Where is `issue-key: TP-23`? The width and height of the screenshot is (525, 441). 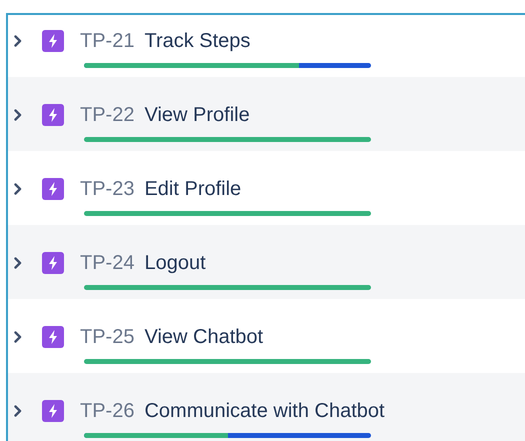 issue-key: TP-23 is located at coordinates (107, 189).